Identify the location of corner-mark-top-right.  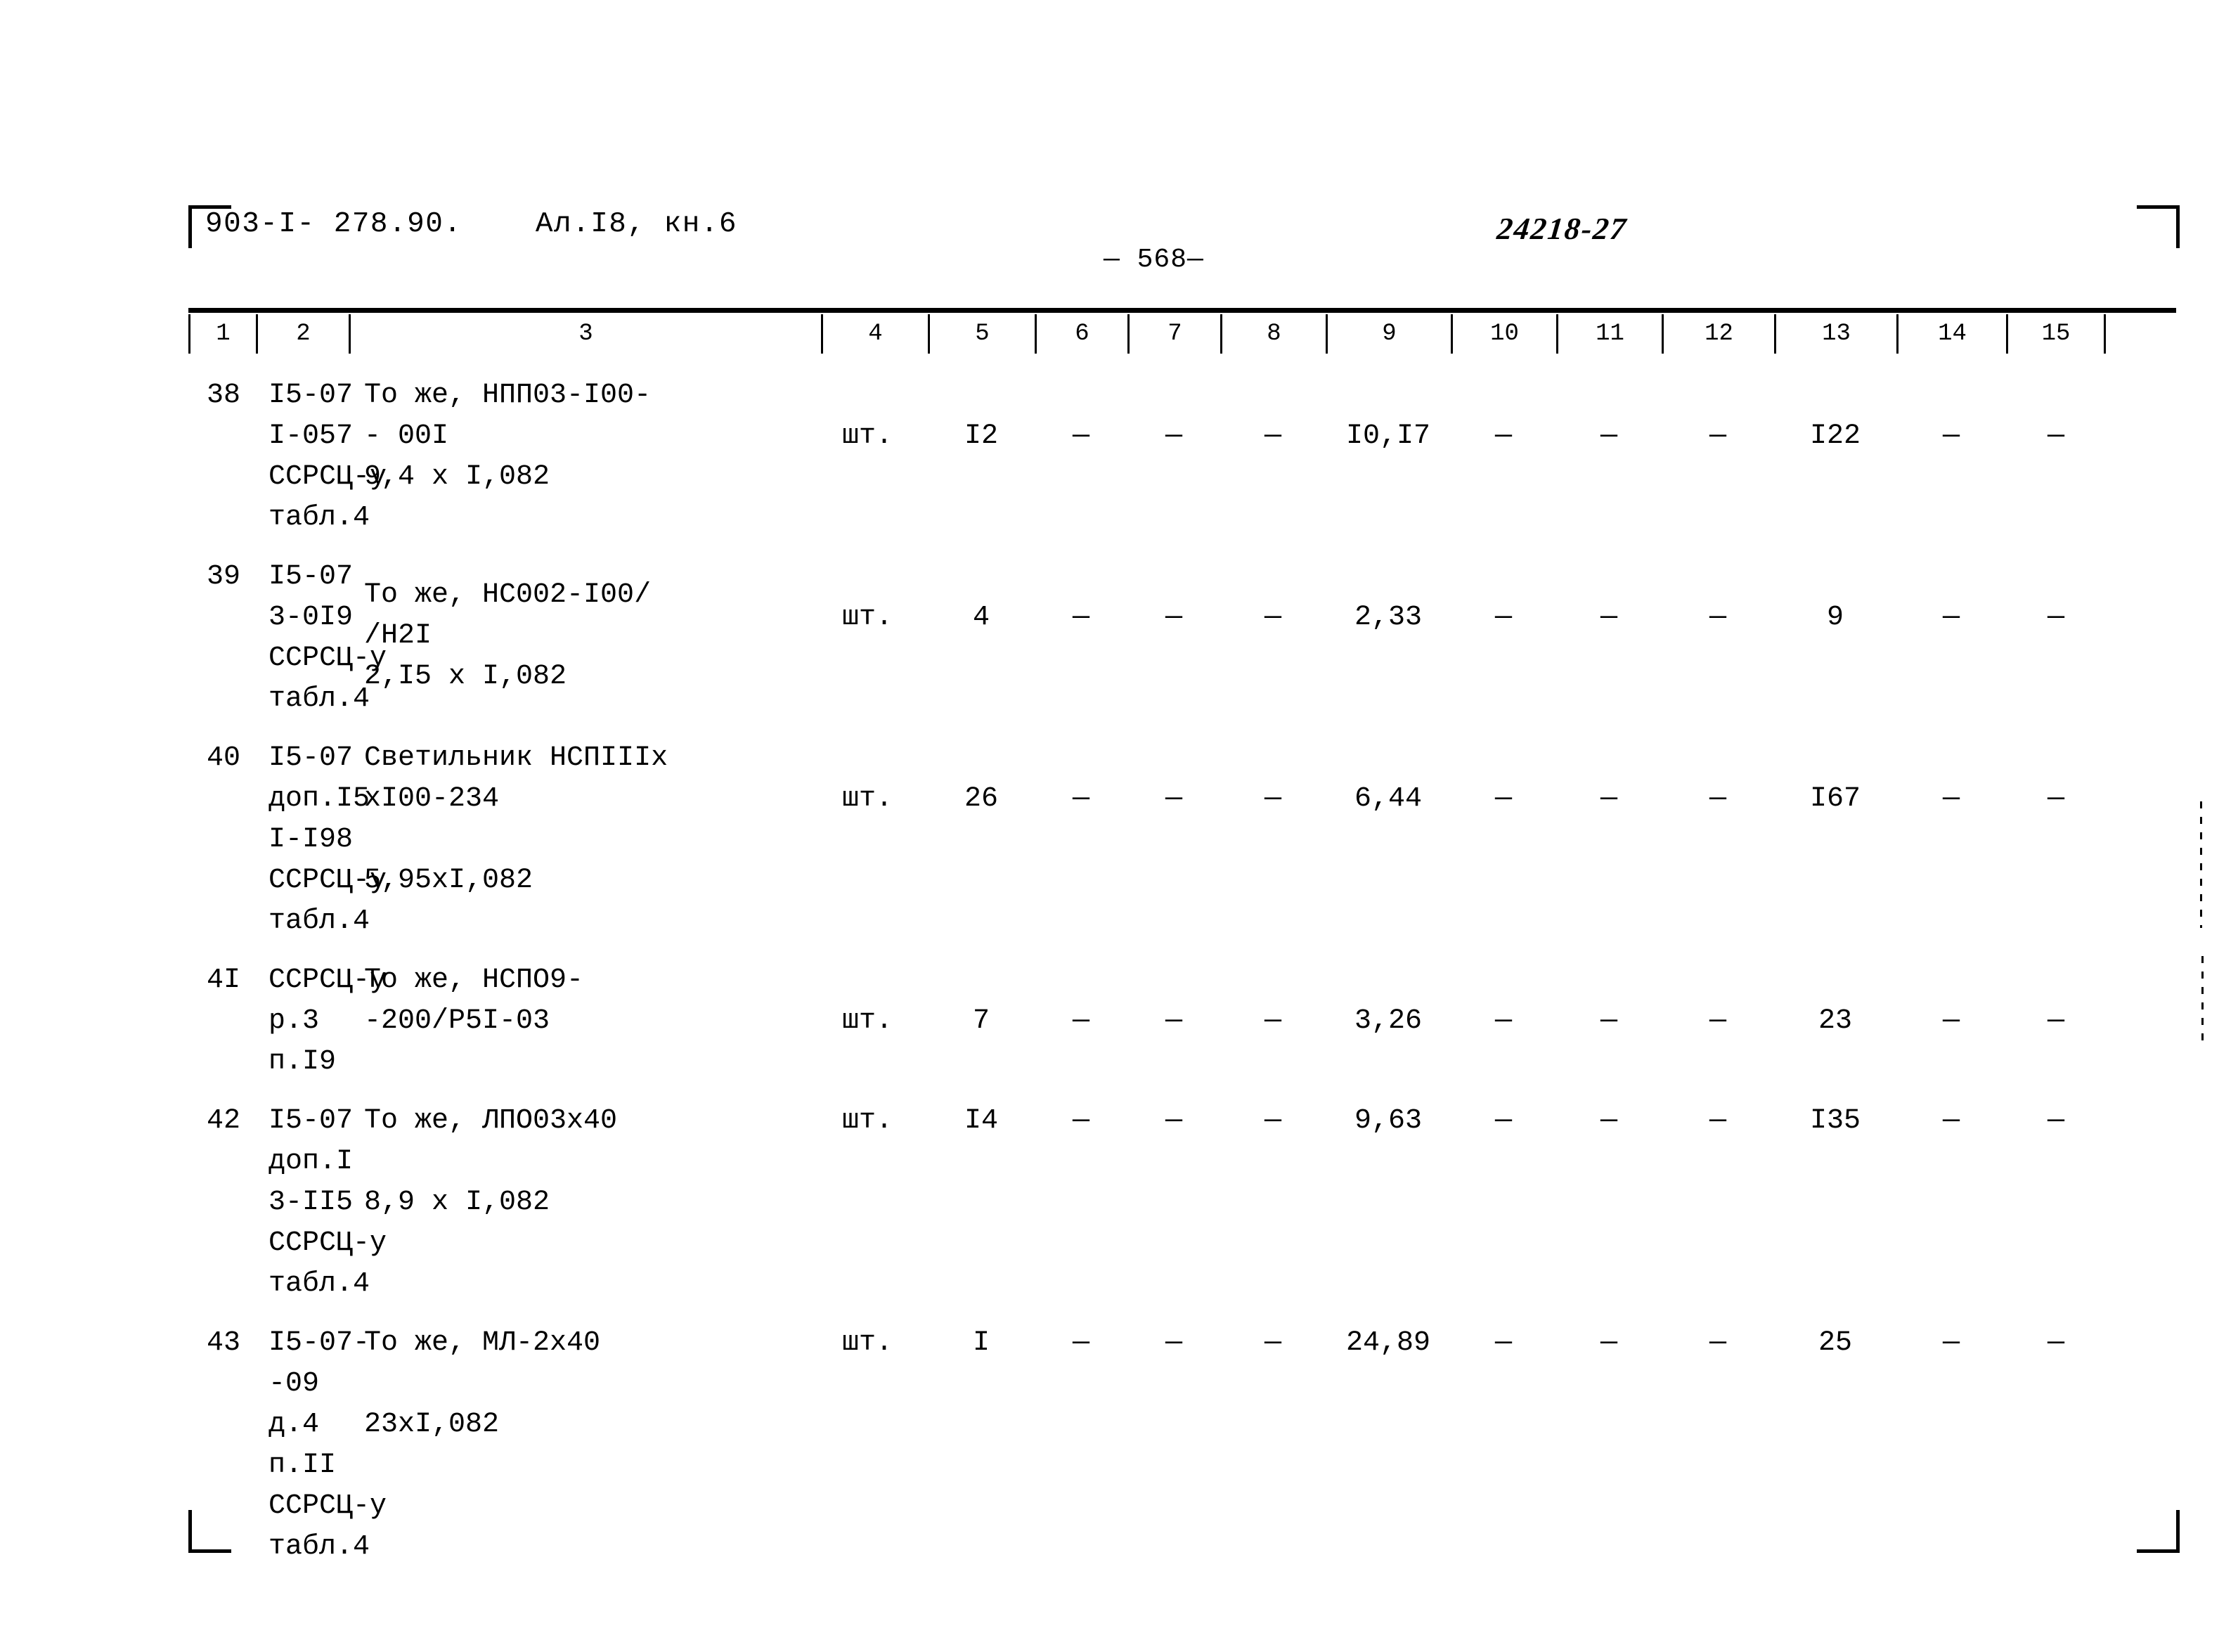
(2158, 226).